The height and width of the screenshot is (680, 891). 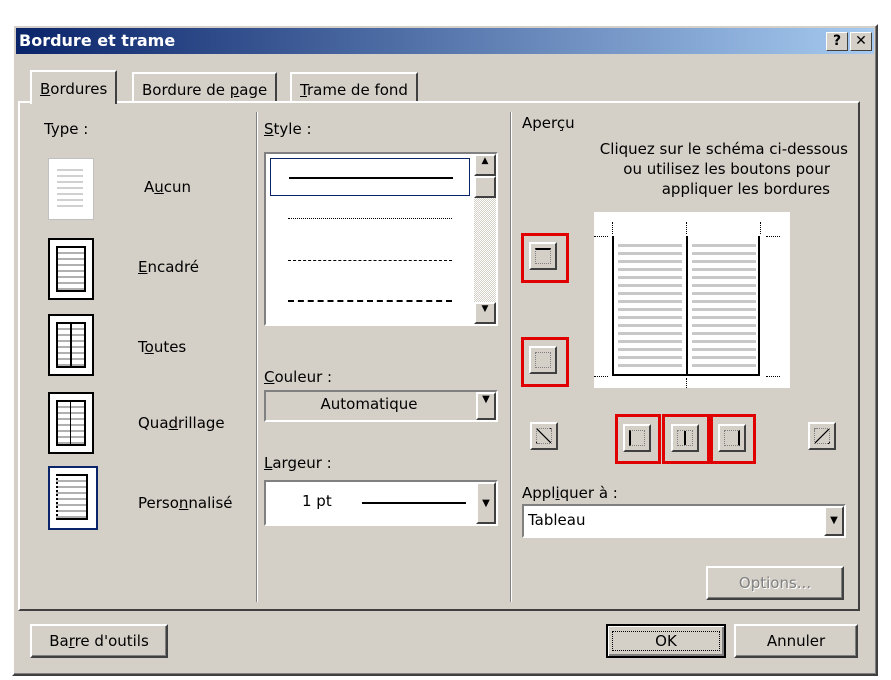 What do you see at coordinates (485, 239) in the screenshot?
I see `style-scrollbar: ▲ ▼` at bounding box center [485, 239].